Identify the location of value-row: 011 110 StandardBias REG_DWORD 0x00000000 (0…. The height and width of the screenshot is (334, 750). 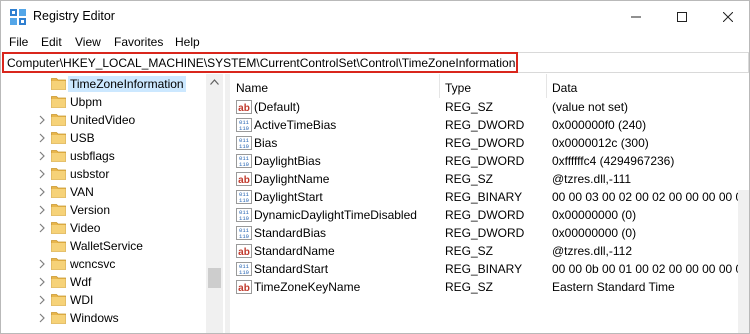
(489, 233).